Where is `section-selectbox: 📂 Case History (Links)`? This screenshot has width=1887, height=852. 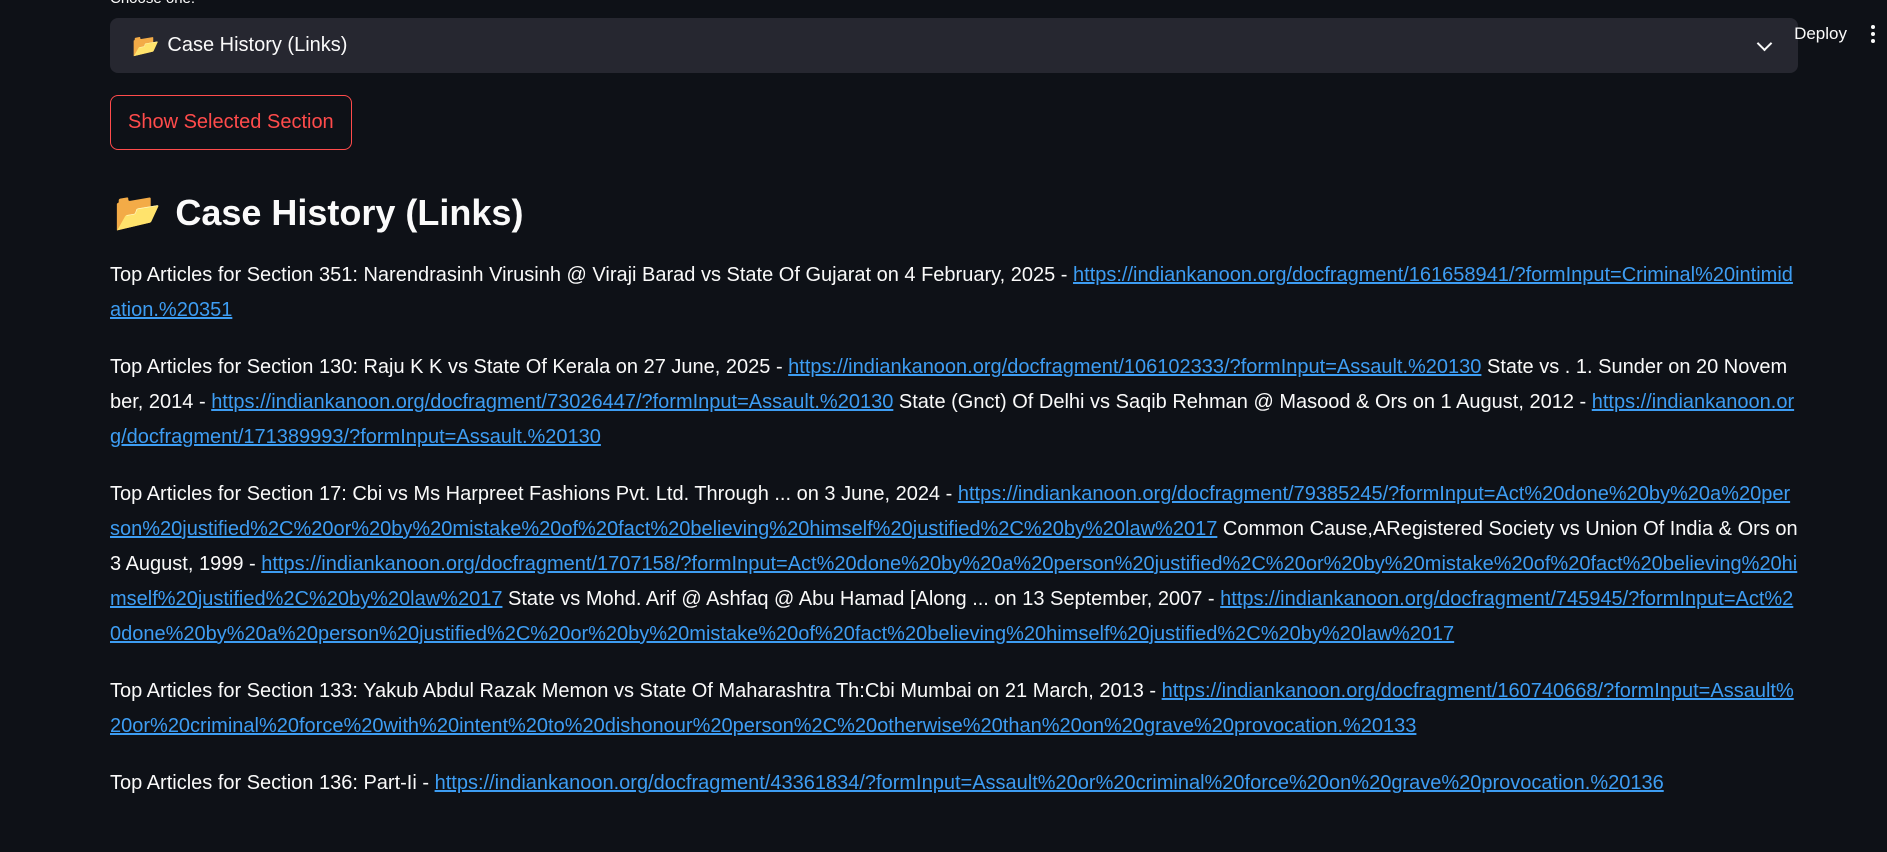
section-selectbox: 📂 Case History (Links) is located at coordinates (954, 45).